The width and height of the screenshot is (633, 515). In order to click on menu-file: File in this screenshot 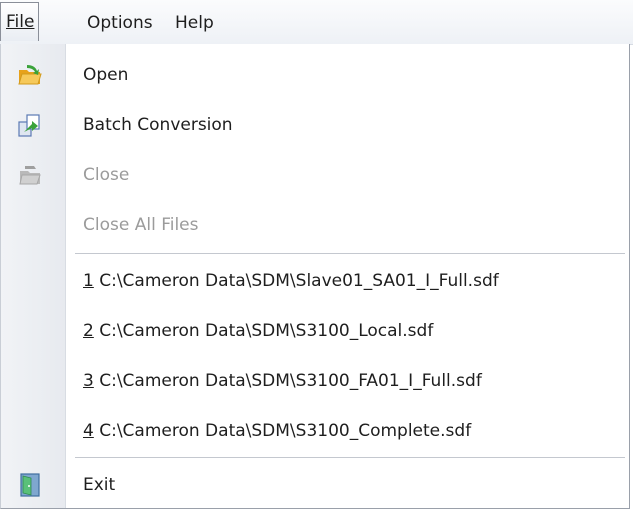, I will do `click(20, 21)`.